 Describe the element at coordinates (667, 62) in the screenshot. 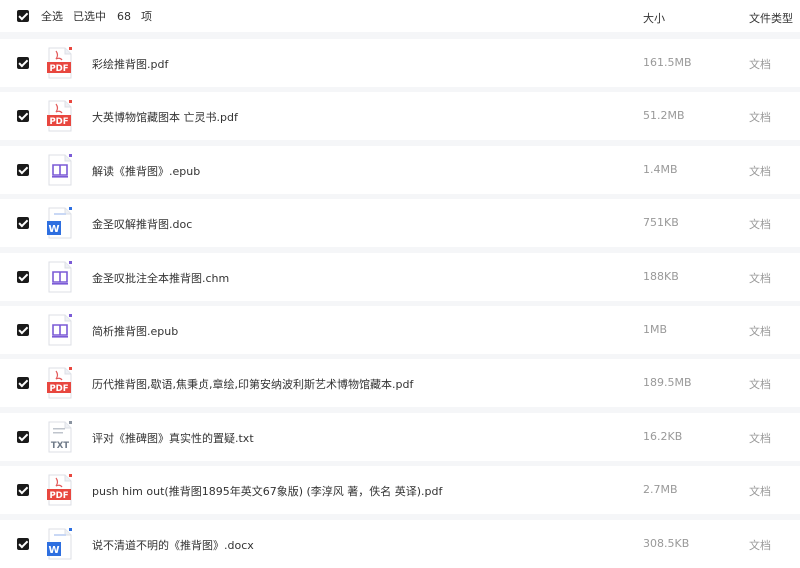

I see `file-size: 161.5MB` at that location.